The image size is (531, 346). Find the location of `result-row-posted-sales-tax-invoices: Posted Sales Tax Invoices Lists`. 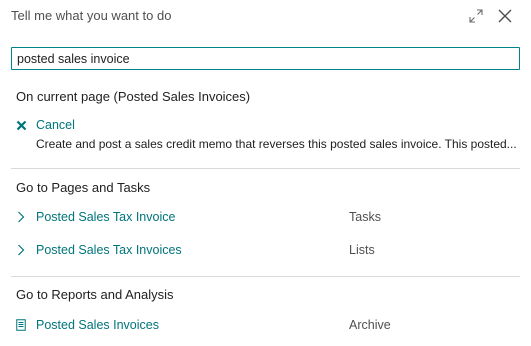

result-row-posted-sales-tax-invoices: Posted Sales Tax Invoices Lists is located at coordinates (265, 250).